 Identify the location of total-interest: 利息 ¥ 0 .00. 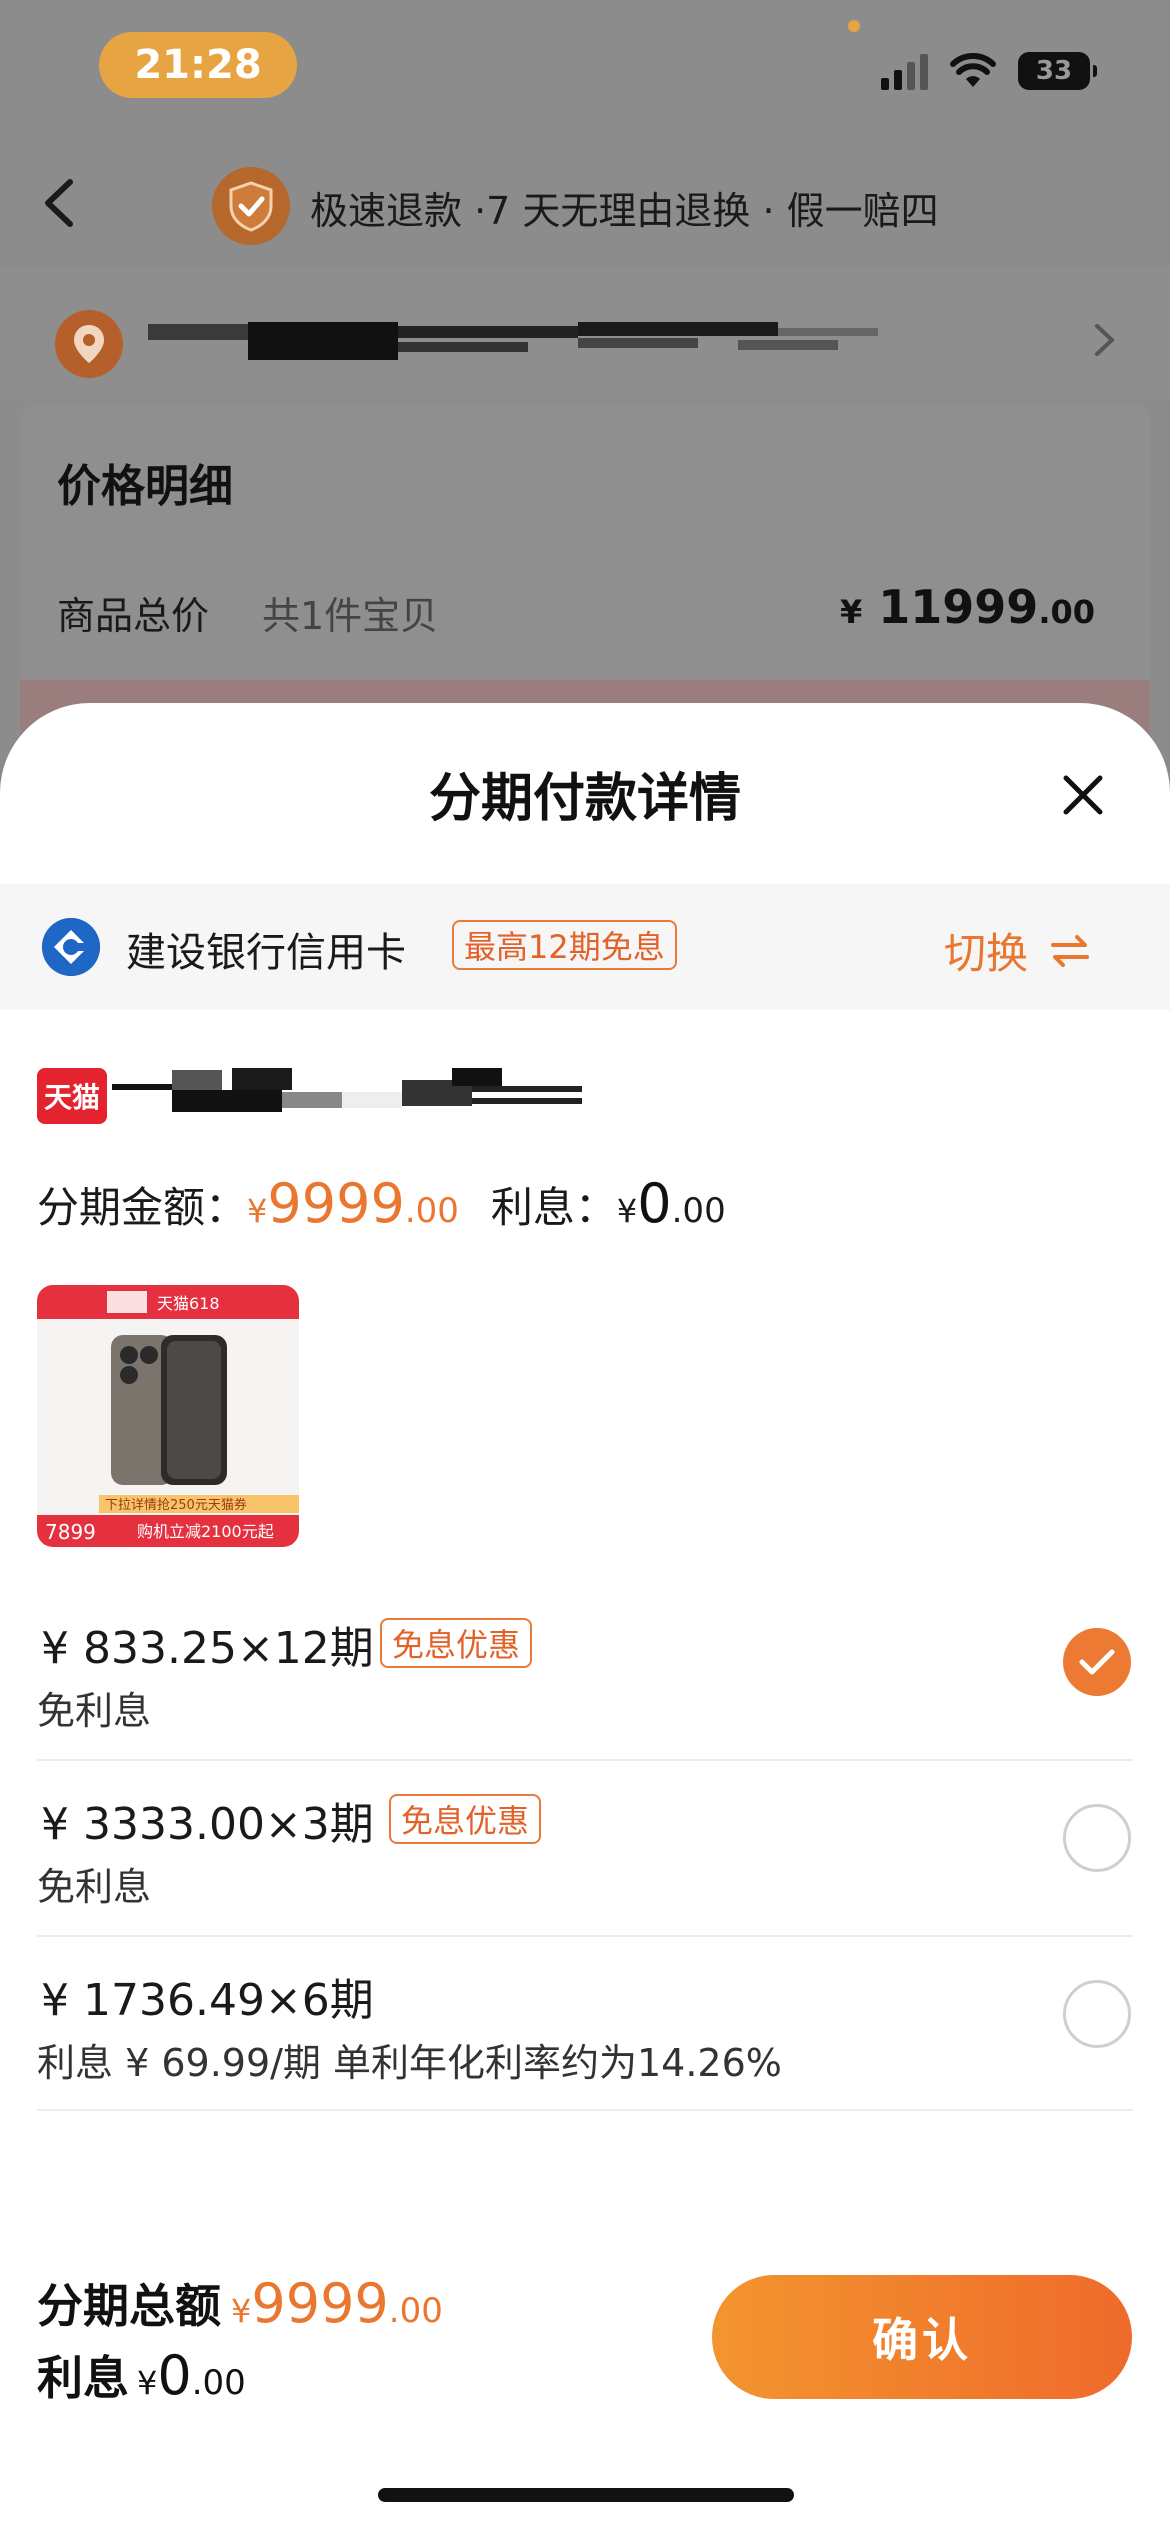
(141, 2375).